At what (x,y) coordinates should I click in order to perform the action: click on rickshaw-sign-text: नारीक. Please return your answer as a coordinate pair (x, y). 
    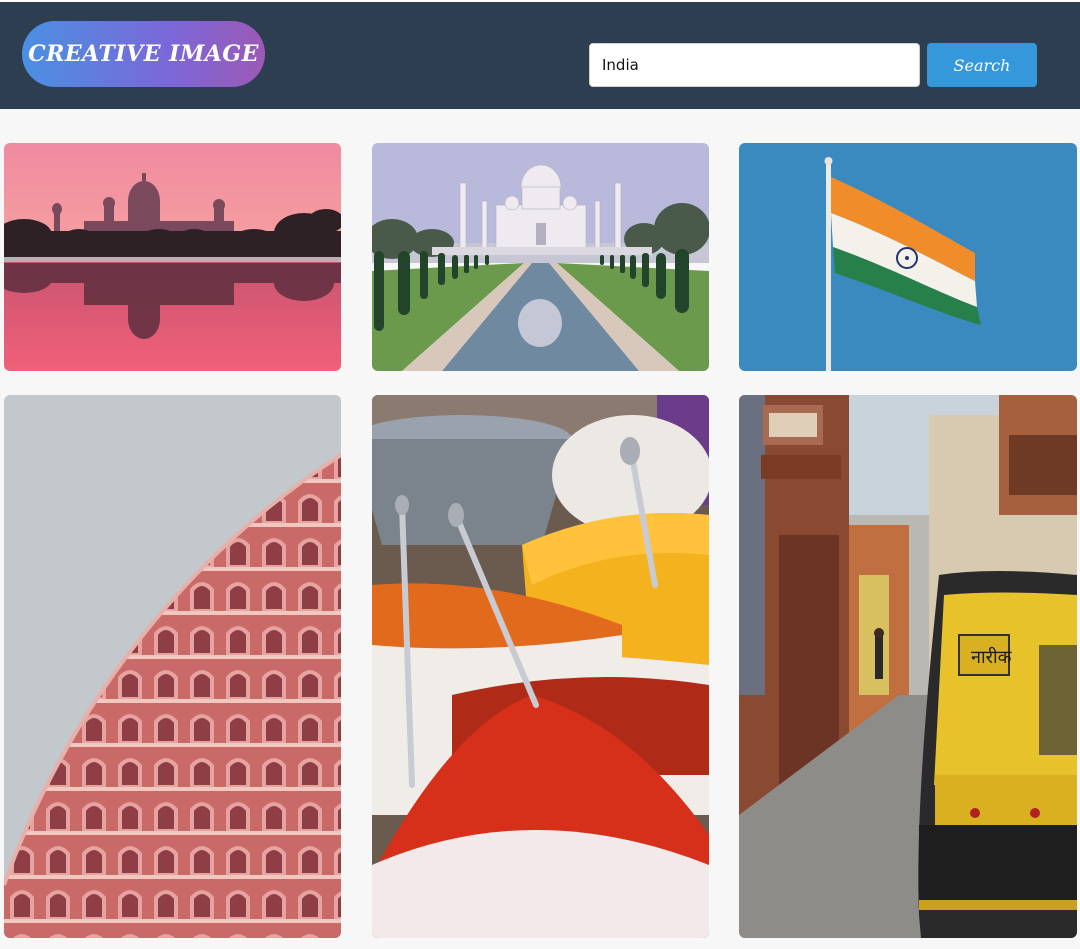
    Looking at the image, I should click on (992, 657).